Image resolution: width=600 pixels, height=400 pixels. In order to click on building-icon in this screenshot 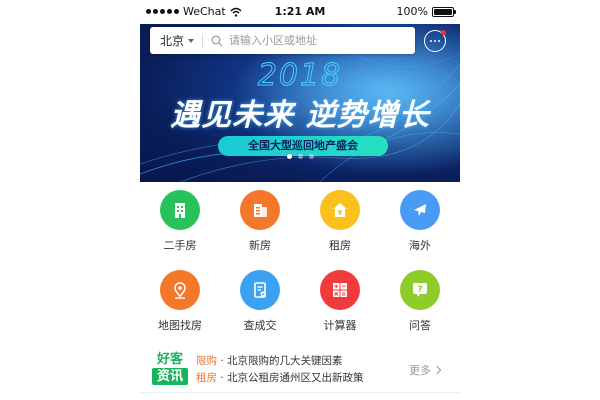, I will do `click(180, 210)`.